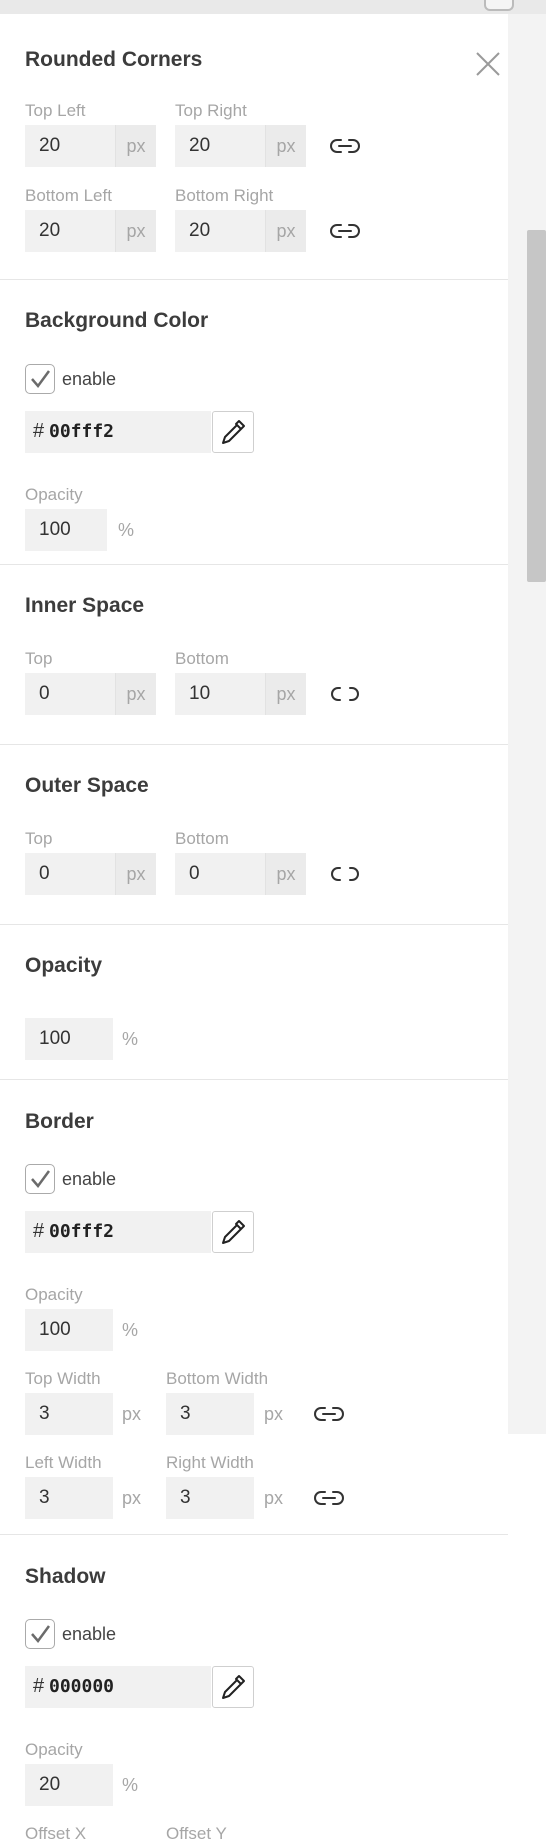 Image resolution: width=546 pixels, height=1844 pixels. Describe the element at coordinates (44, 1413) in the screenshot. I see `top-width-value: 3` at that location.